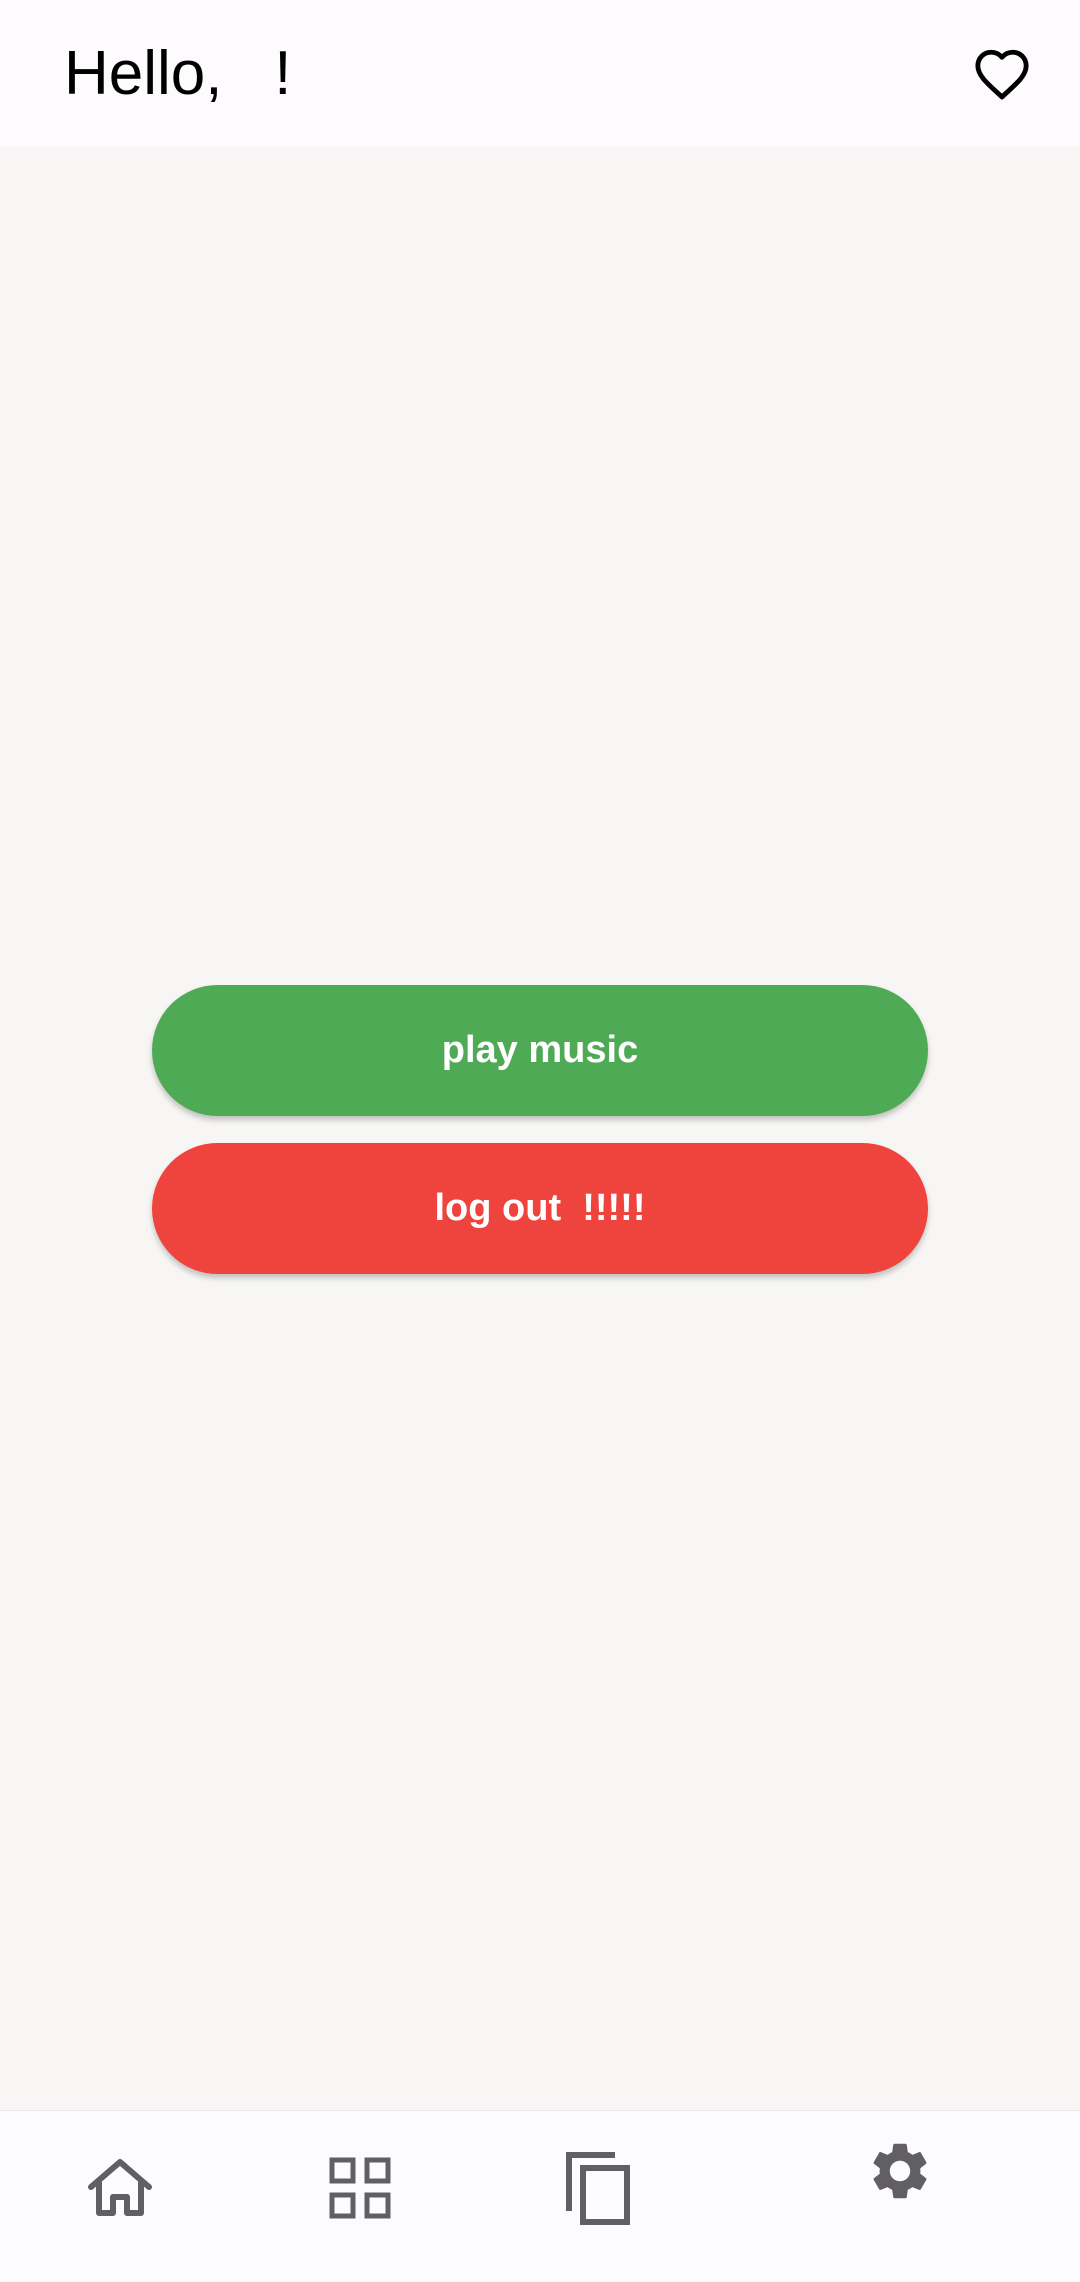 This screenshot has height=2282, width=1080. I want to click on heart-outline-icon, so click(1002, 74).